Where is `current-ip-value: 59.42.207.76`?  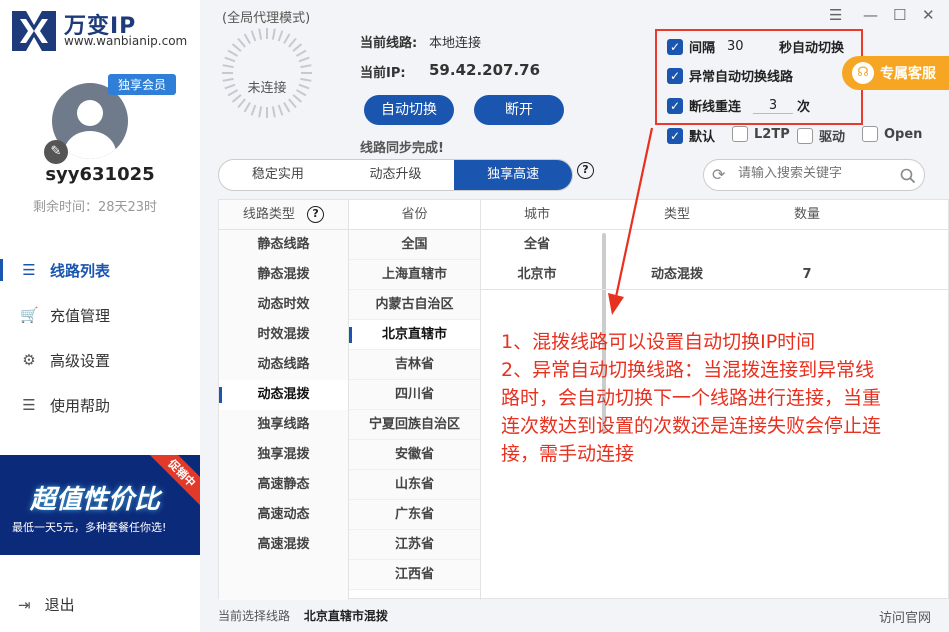 current-ip-value: 59.42.207.76 is located at coordinates (485, 70).